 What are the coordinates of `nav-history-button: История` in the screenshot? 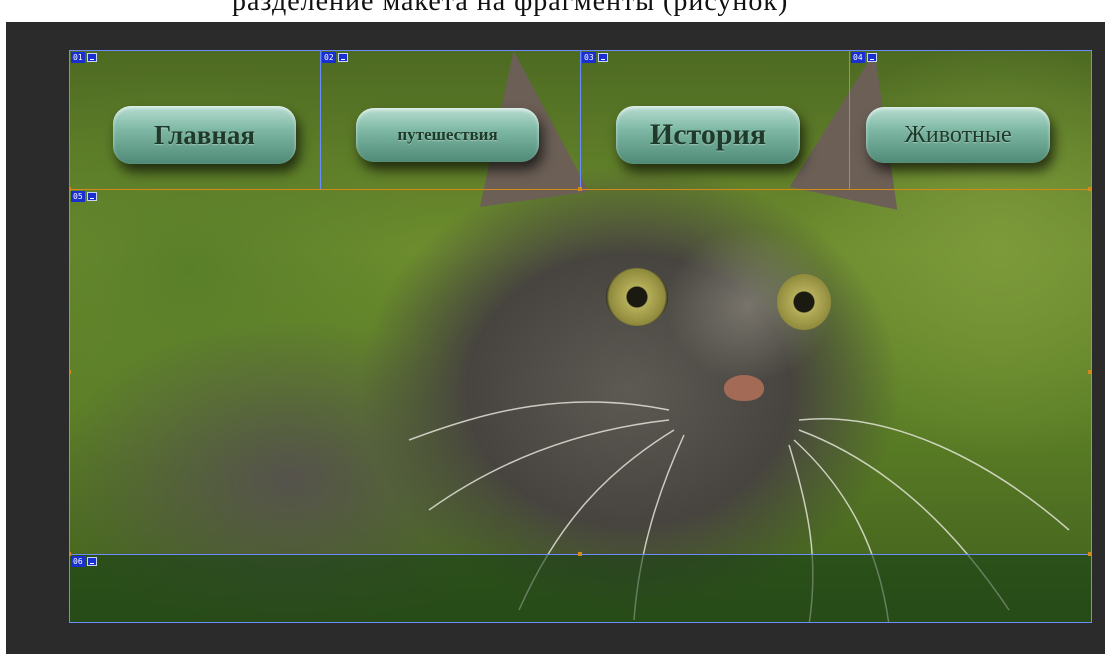 It's located at (708, 135).